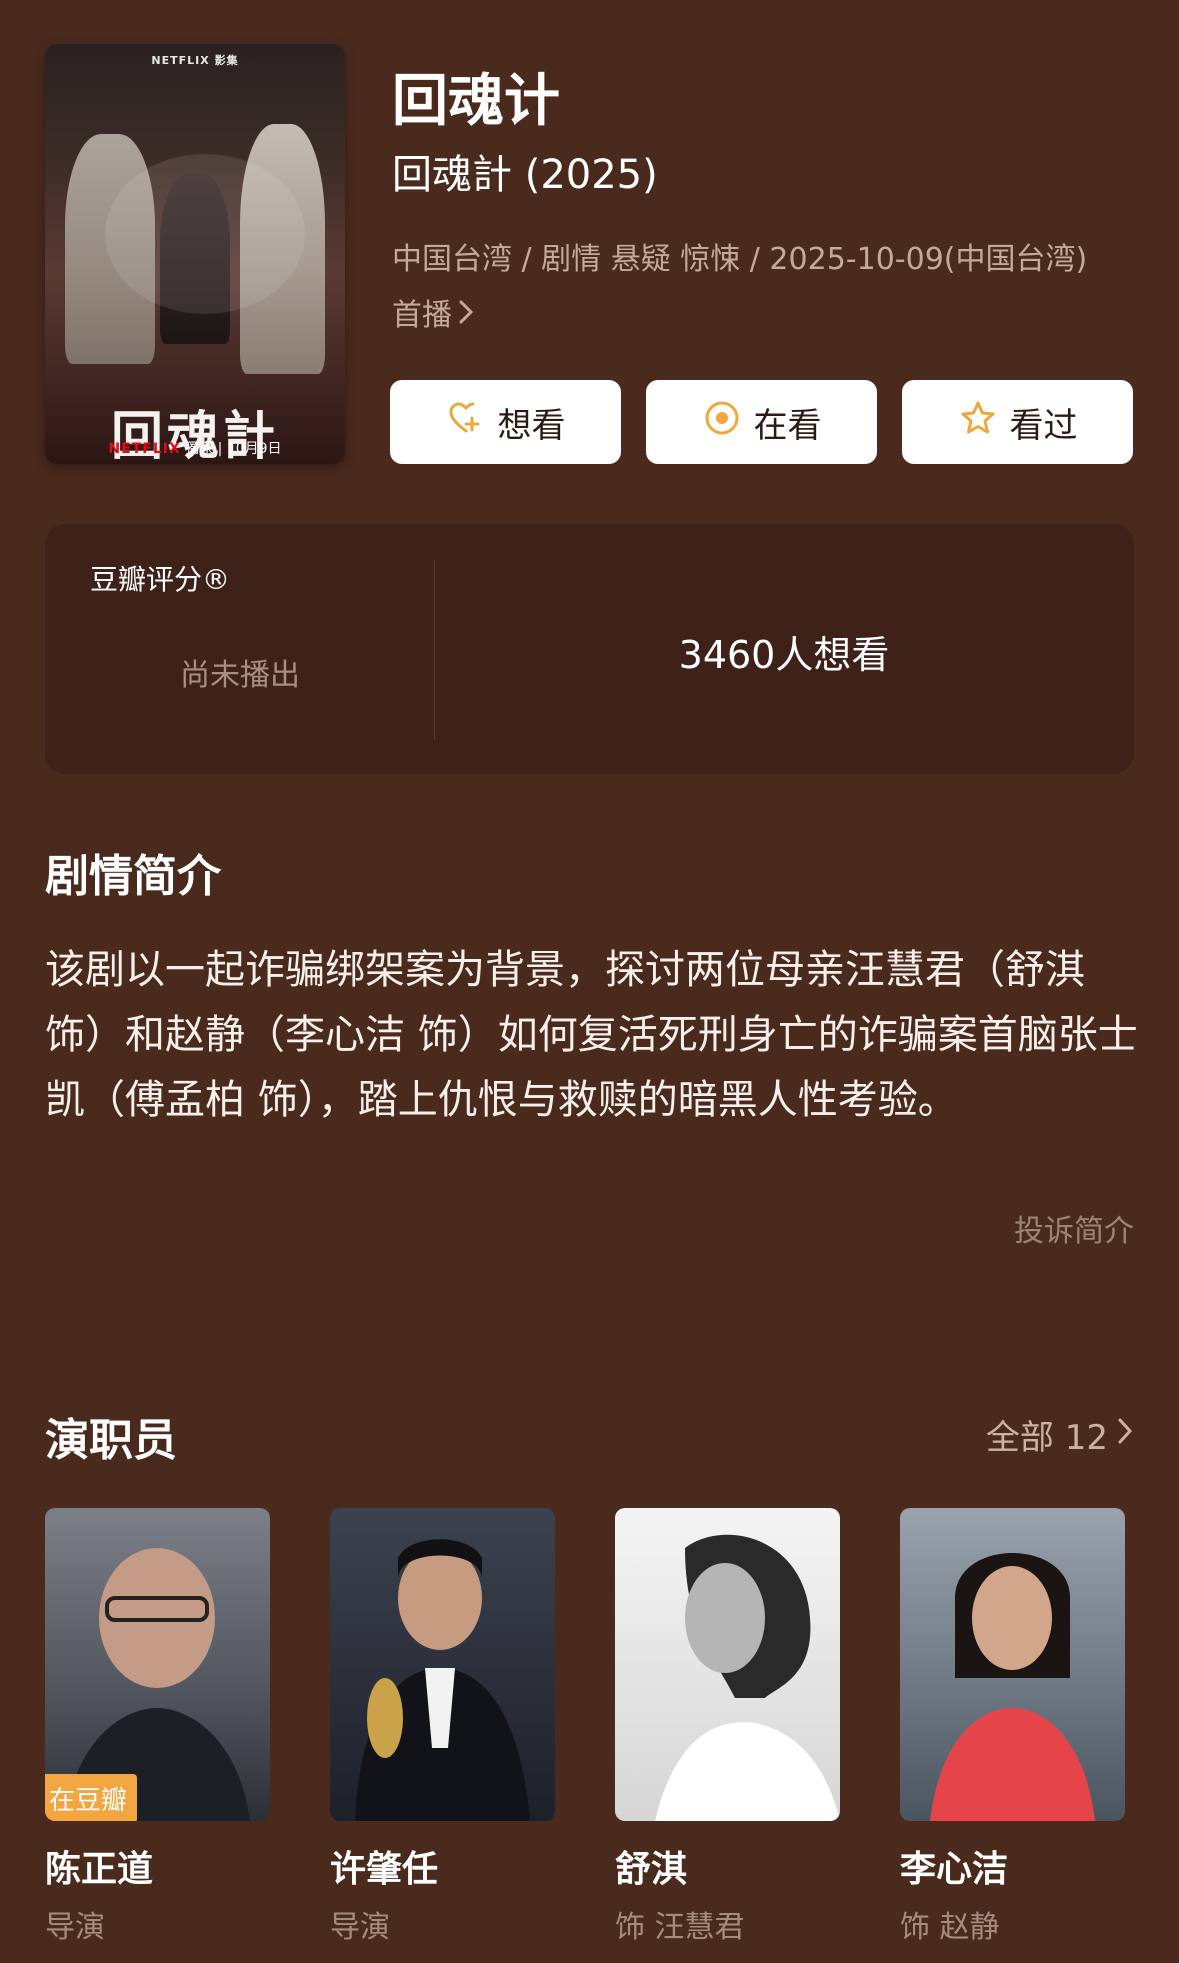 This screenshot has height=1963, width=1179. Describe the element at coordinates (476, 101) in the screenshot. I see `page-title: 回魂计` at that location.